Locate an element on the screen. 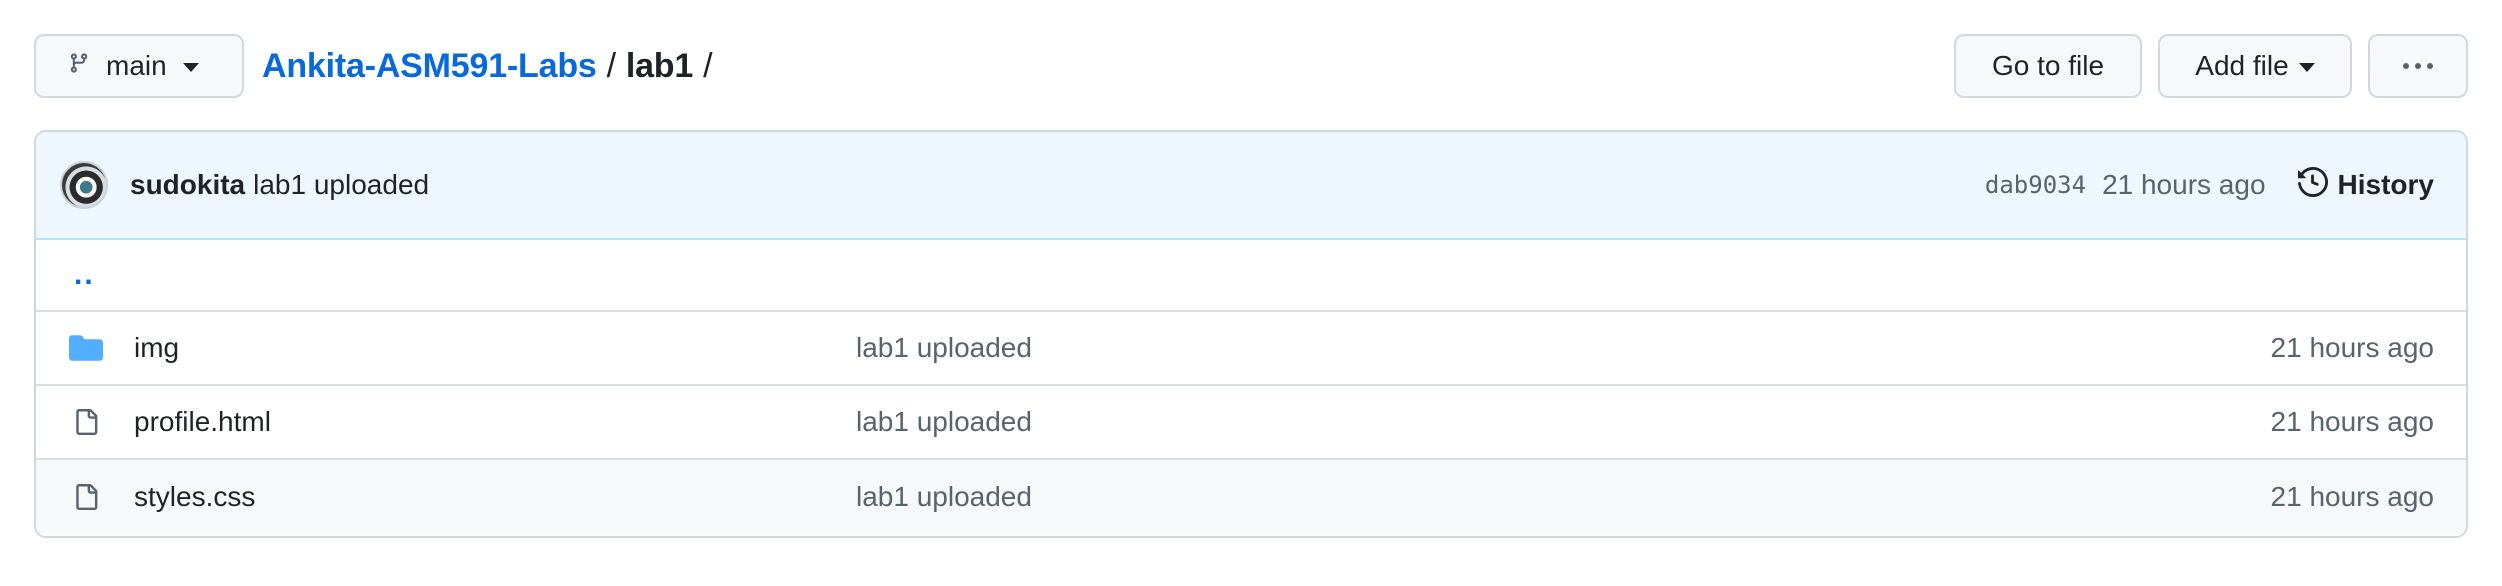 Image resolution: width=2502 pixels, height=586 pixels. history-button: History is located at coordinates (2365, 185).